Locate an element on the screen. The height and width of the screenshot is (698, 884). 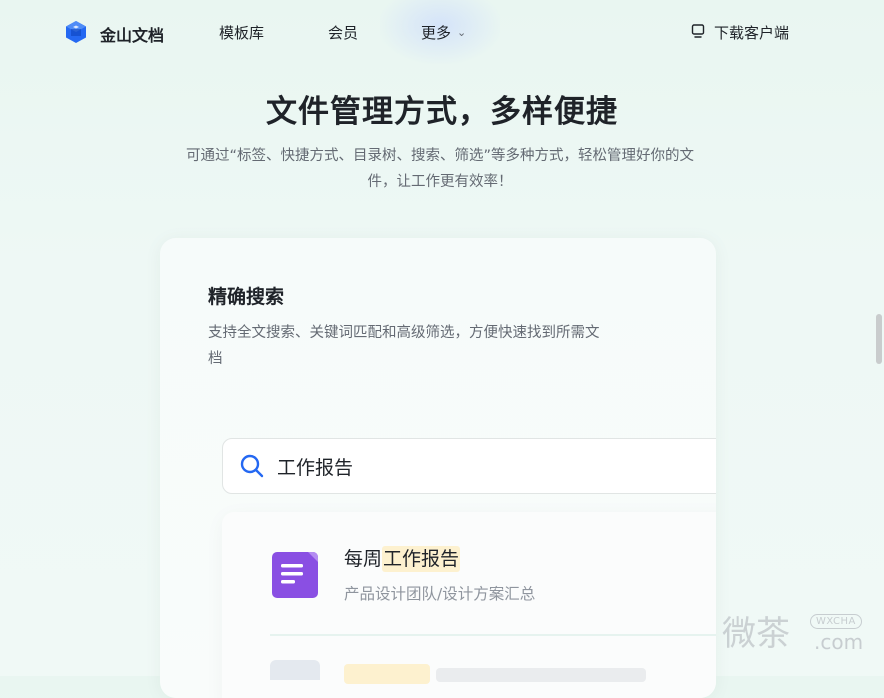
document-icon-partial is located at coordinates (295, 670).